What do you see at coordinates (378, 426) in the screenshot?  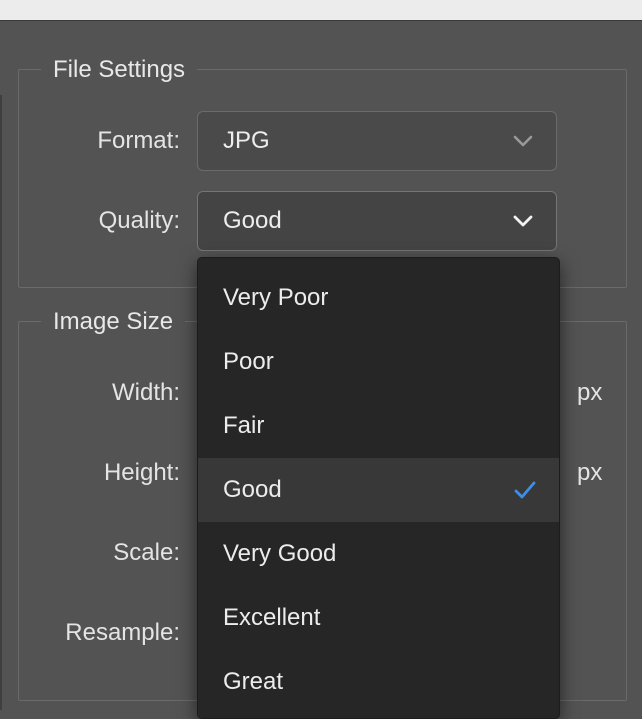 I see `menu-item-fair: Fair` at bounding box center [378, 426].